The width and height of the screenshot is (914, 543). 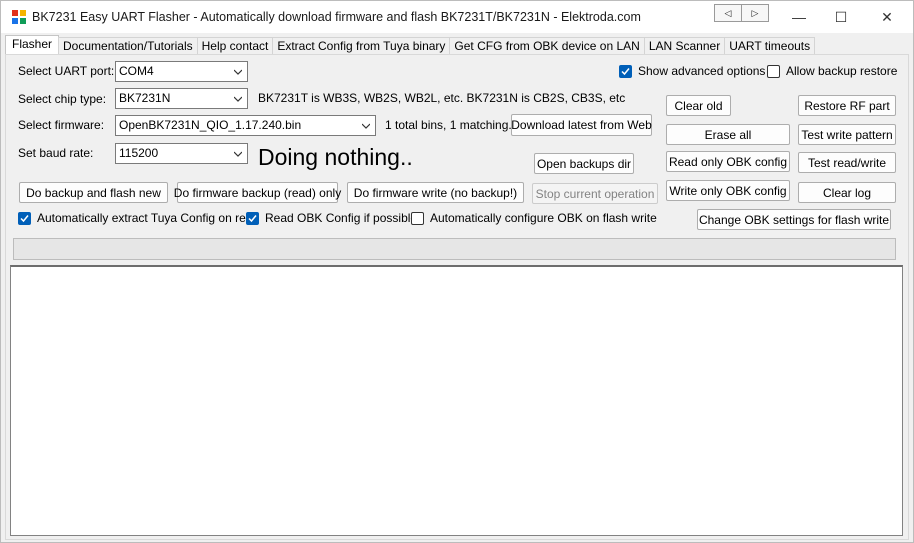 I want to click on erase-all-button: Erase all, so click(x=728, y=134).